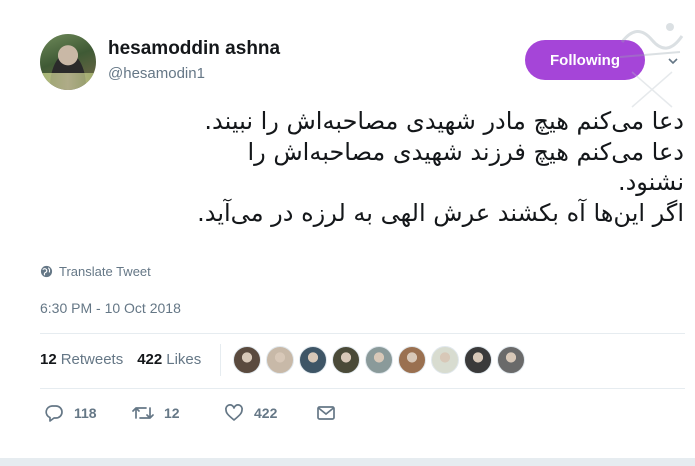 The image size is (695, 466). What do you see at coordinates (143, 413) in the screenshot?
I see `retweet-icon` at bounding box center [143, 413].